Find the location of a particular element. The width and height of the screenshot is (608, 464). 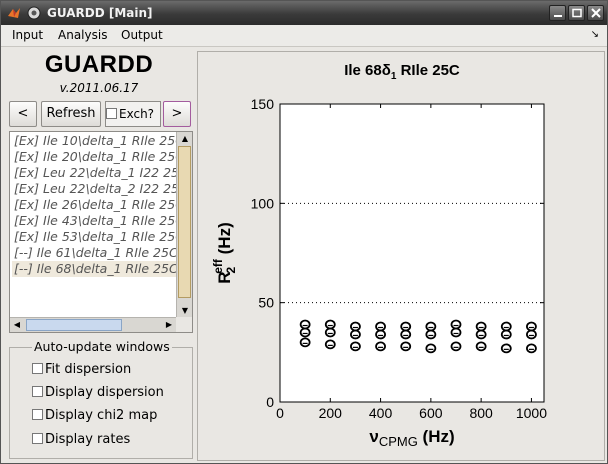

navigation-row: < Refresh Exch? > is located at coordinates (101, 114).